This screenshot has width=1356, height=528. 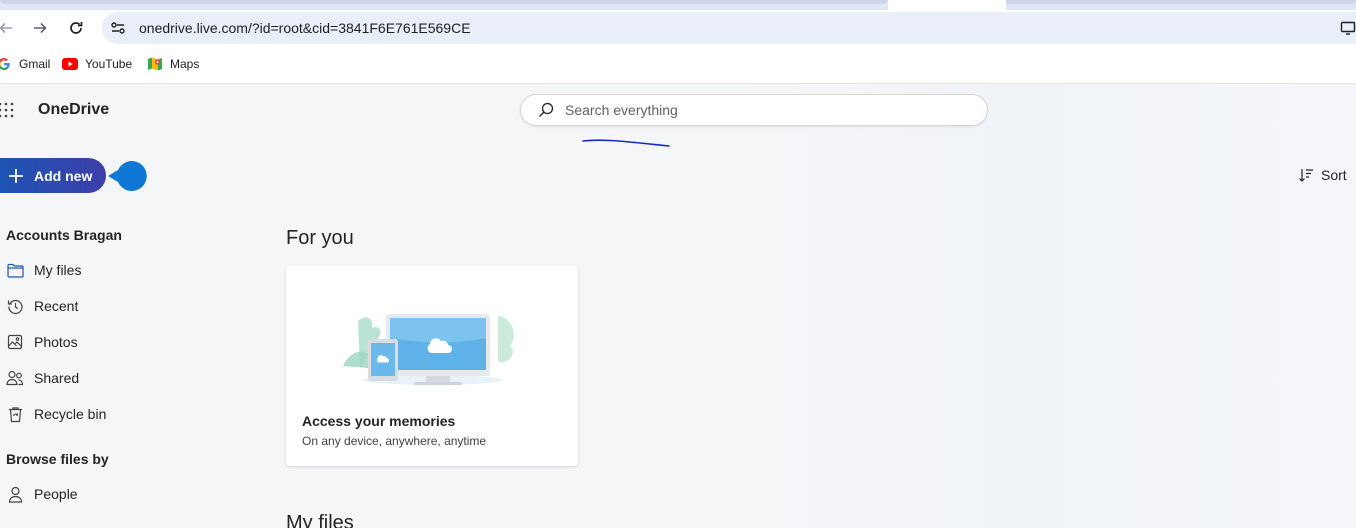 I want to click on sidebar-item-photos: Photos, so click(x=126, y=342).